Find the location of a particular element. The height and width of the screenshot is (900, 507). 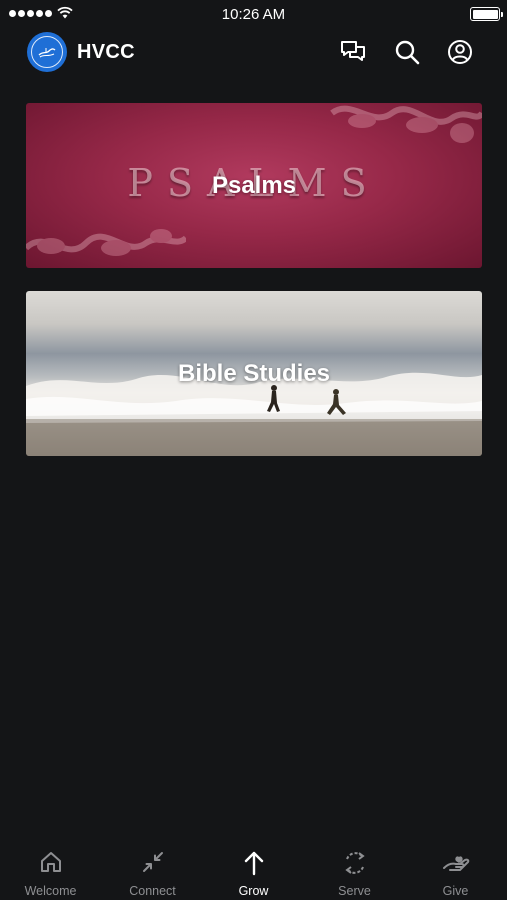

app-title: HVCC is located at coordinates (106, 52).